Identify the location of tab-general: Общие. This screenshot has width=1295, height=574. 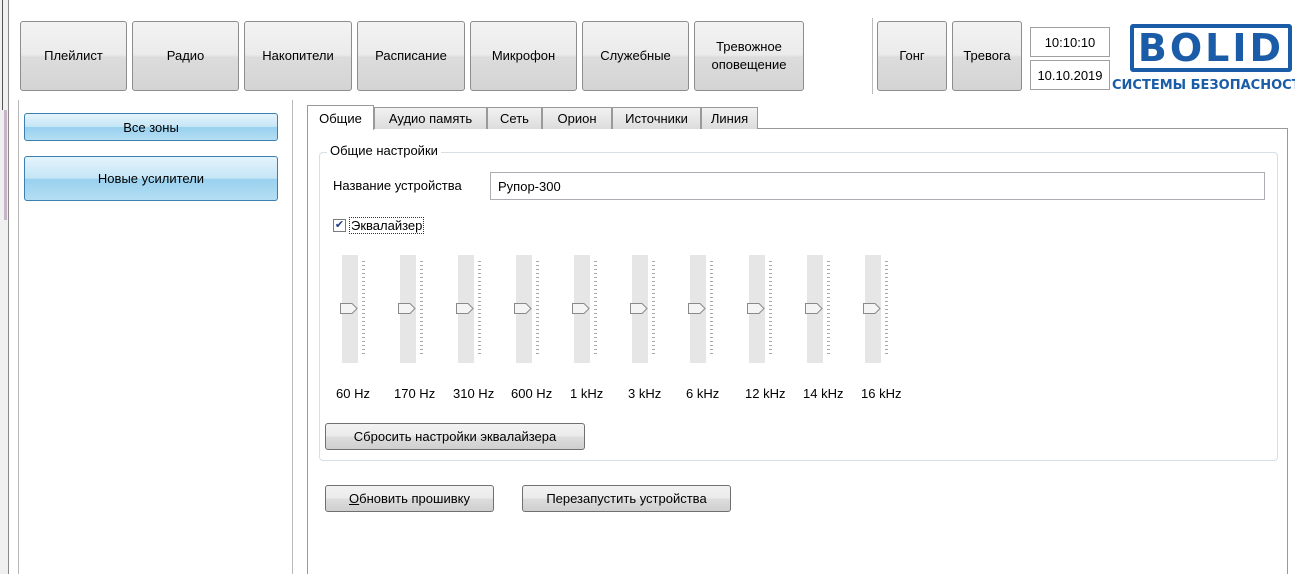
(340, 117).